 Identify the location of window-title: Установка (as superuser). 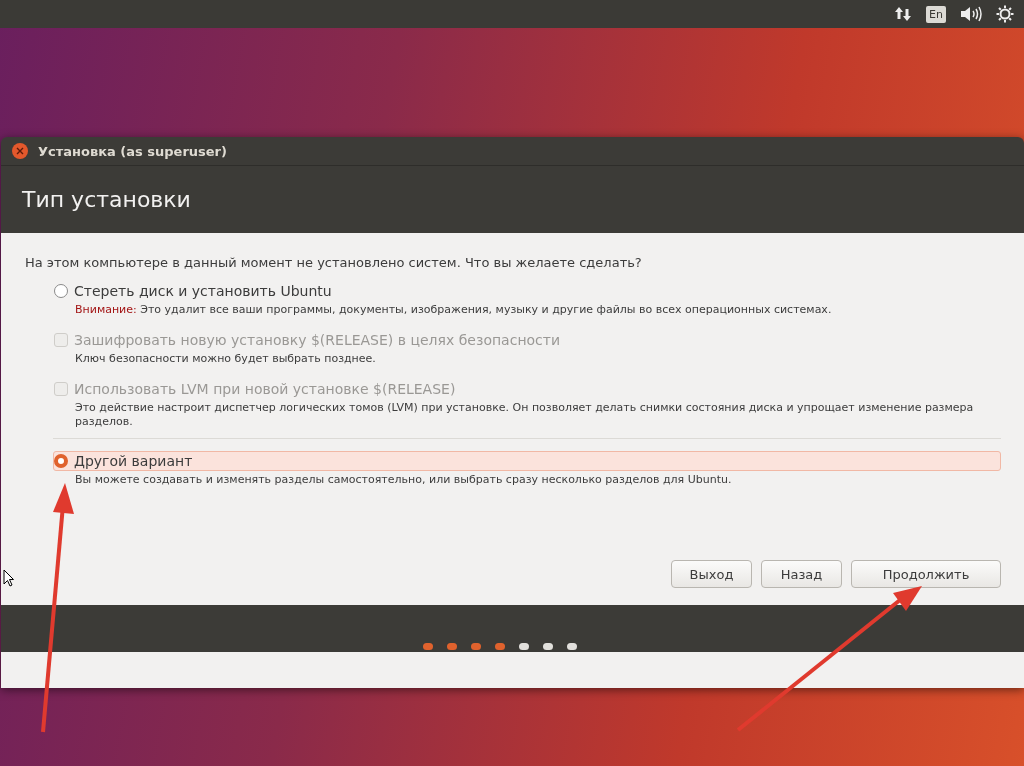
(132, 151).